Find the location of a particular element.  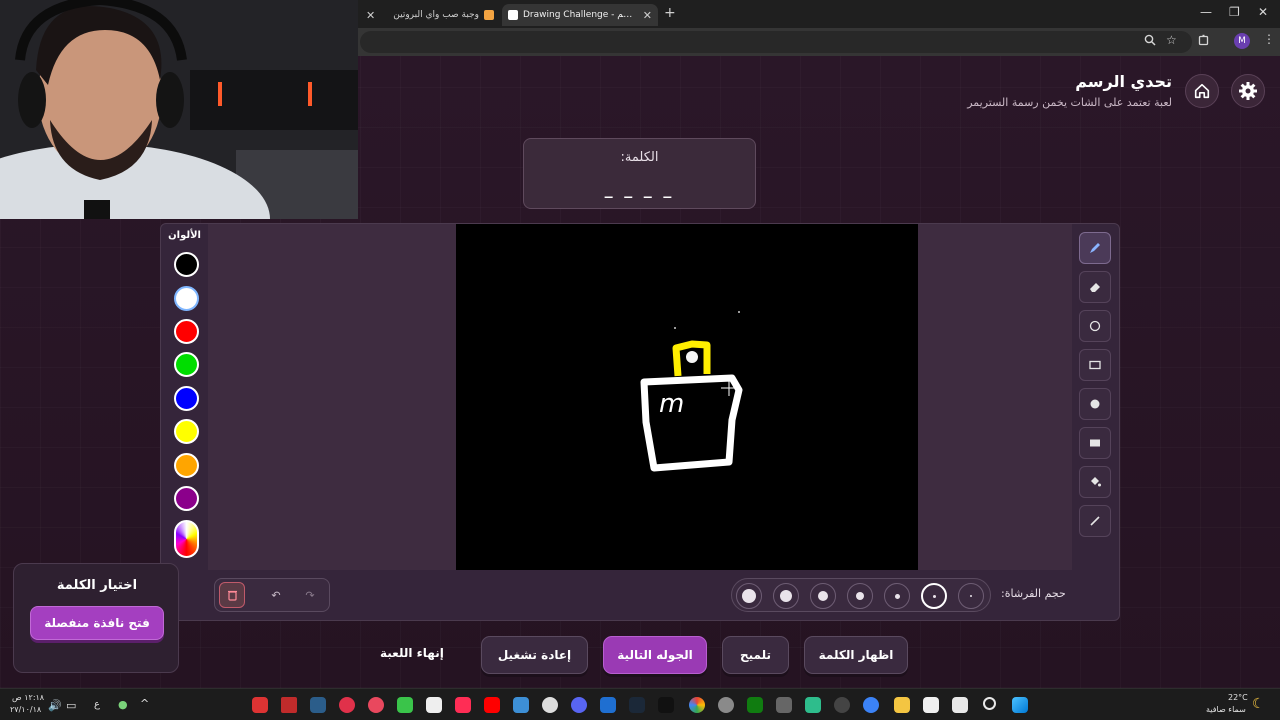

home-button is located at coordinates (1202, 91).